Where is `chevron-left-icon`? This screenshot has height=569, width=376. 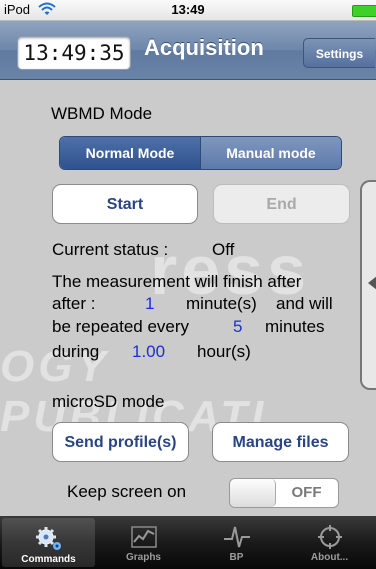
chevron-left-icon is located at coordinates (372, 283).